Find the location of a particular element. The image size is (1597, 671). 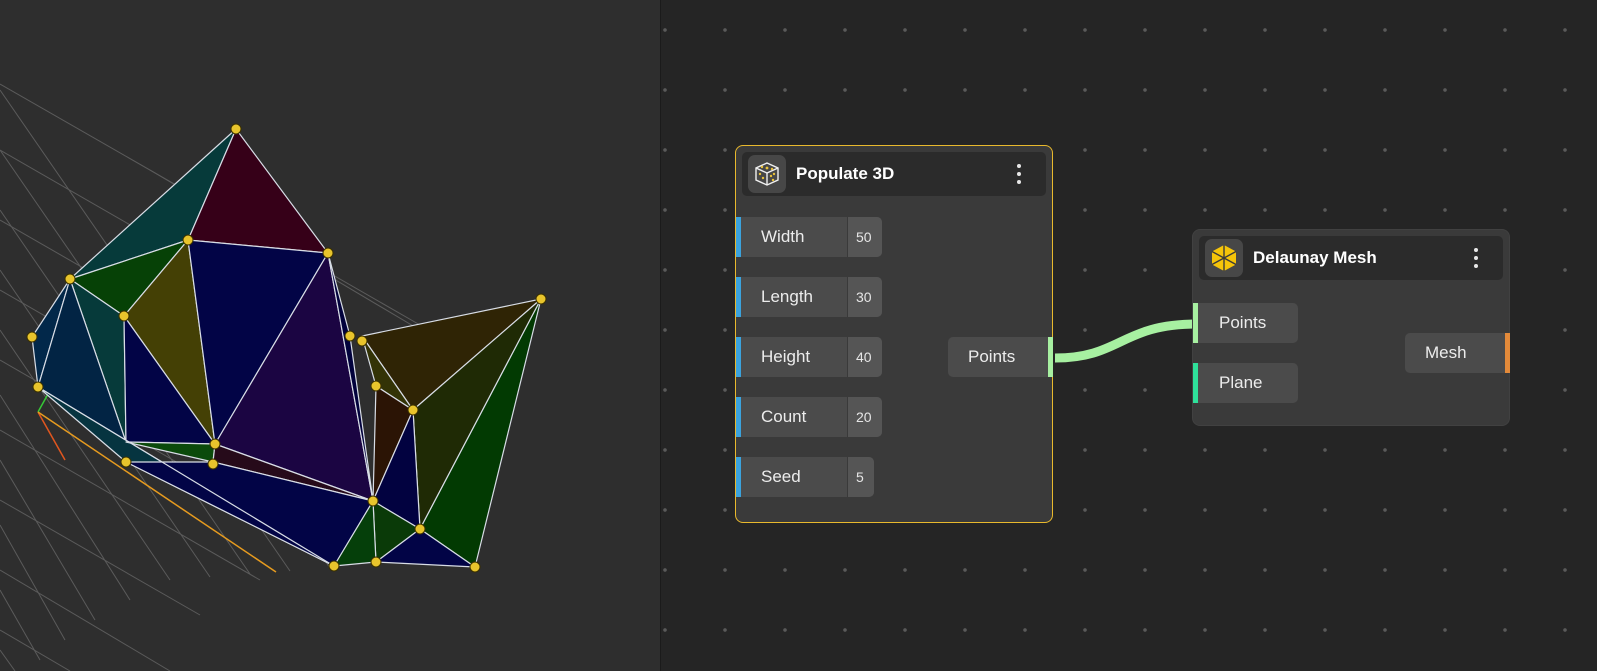

node-header: Delaunay Mesh is located at coordinates (1351, 258).